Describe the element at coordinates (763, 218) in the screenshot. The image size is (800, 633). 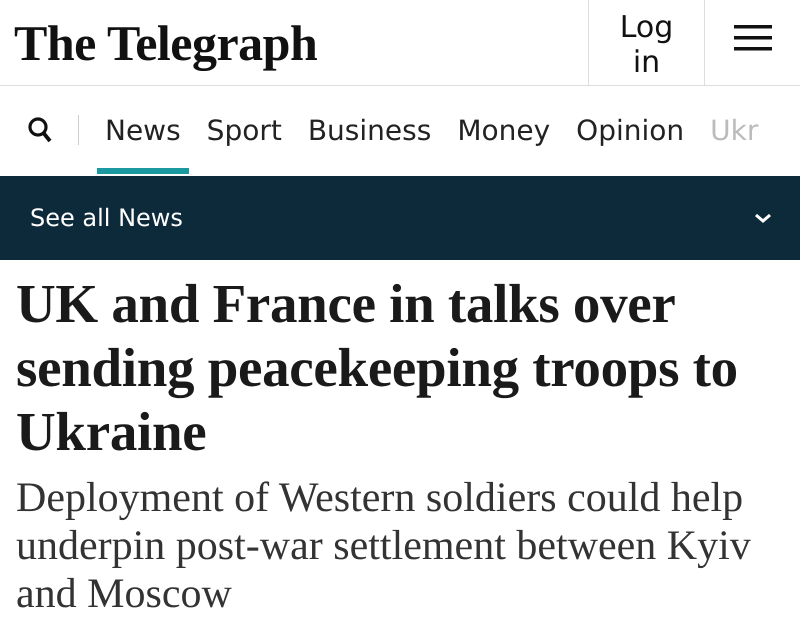
I see `chevron-icon` at that location.